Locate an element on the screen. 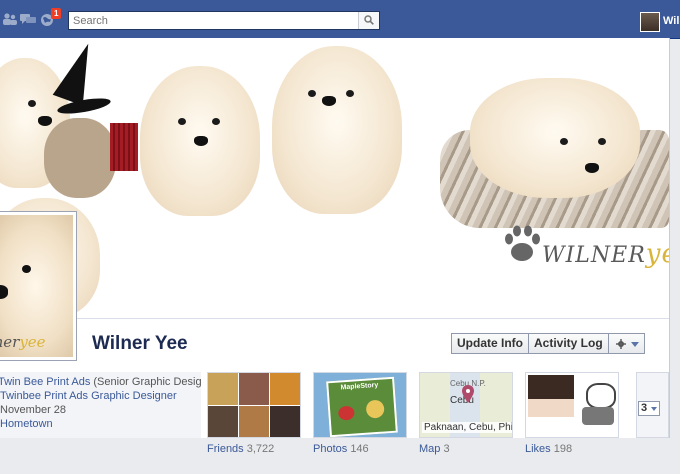  work-link: Twin Bee Print Ads is located at coordinates (45, 382).